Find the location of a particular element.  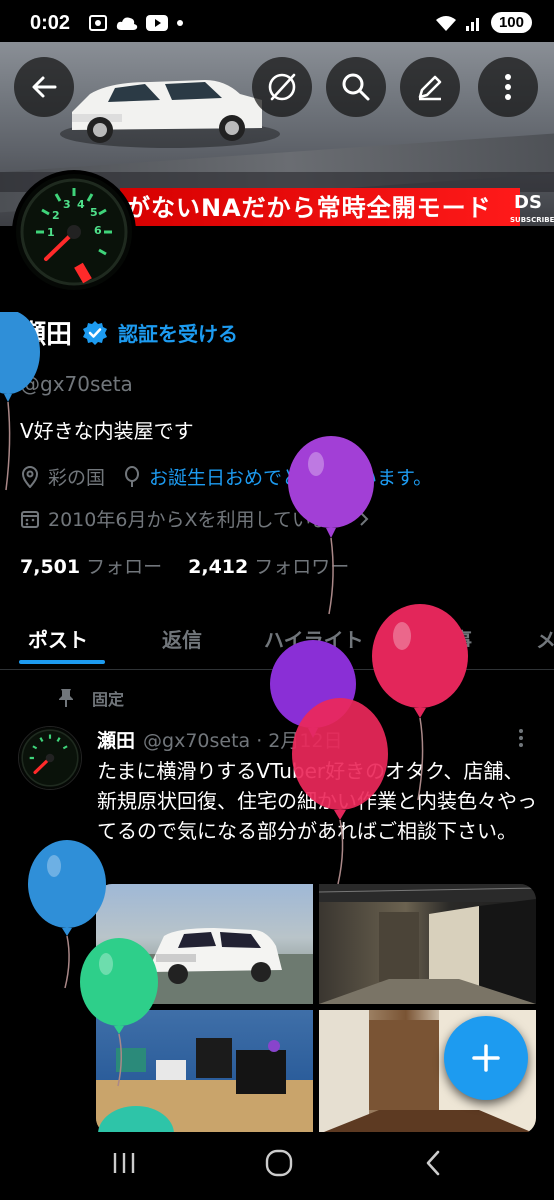

youtube-icon is located at coordinates (157, 23).